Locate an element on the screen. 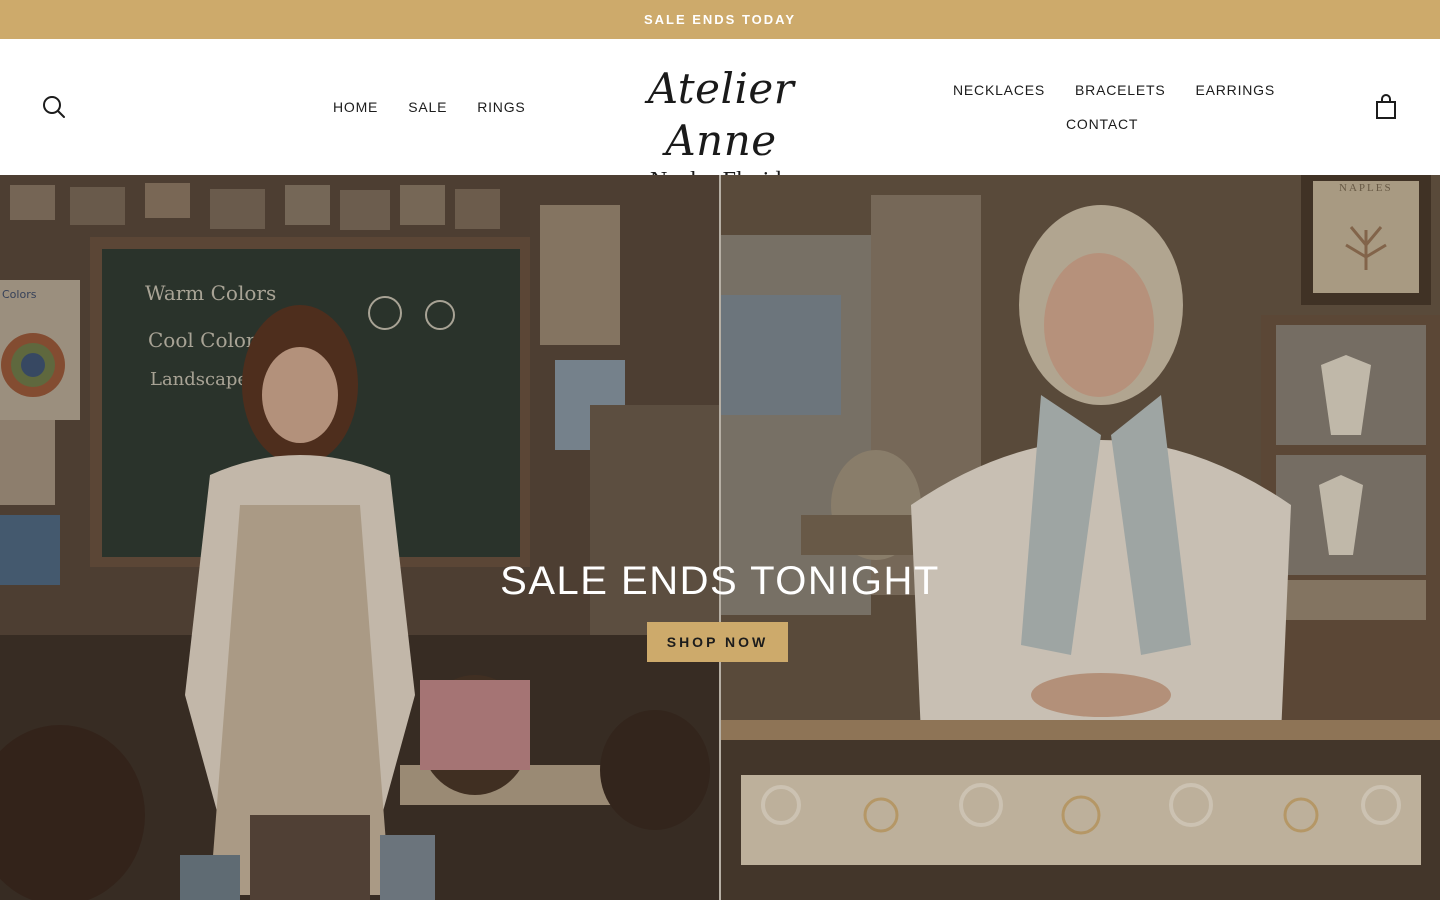 The height and width of the screenshot is (900, 1440). nav-bracelets: BRACELETS is located at coordinates (1120, 90).